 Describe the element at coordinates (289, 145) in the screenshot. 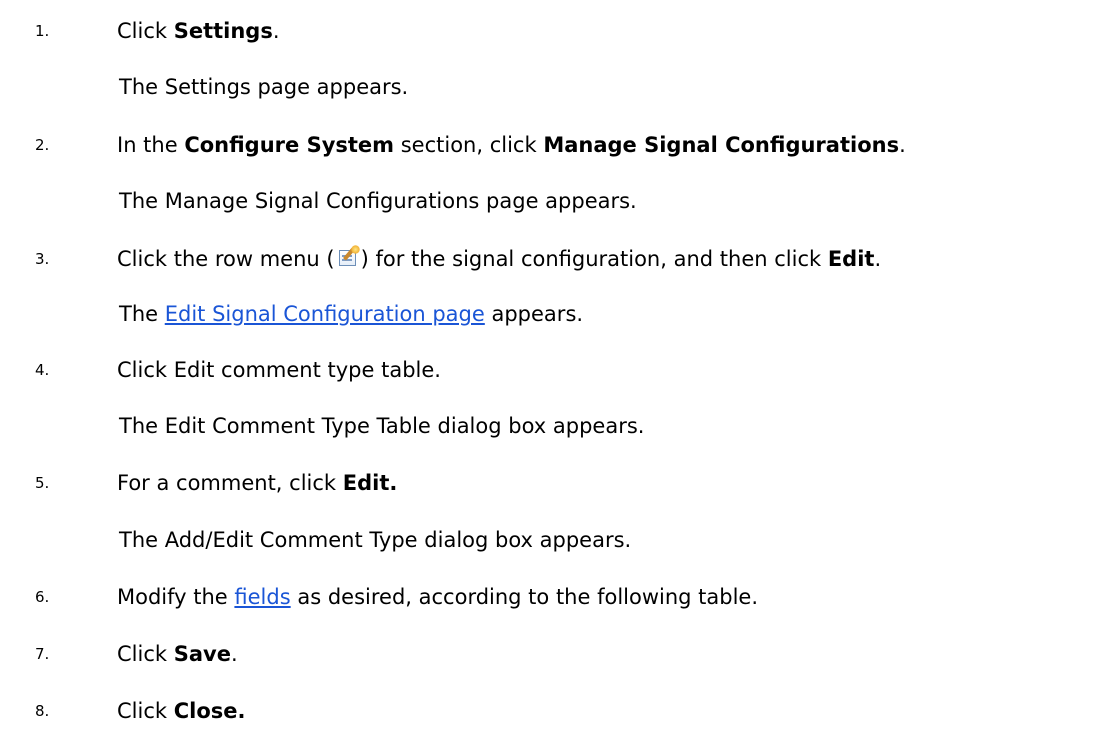

I see `configure-system-label: Configure System` at that location.